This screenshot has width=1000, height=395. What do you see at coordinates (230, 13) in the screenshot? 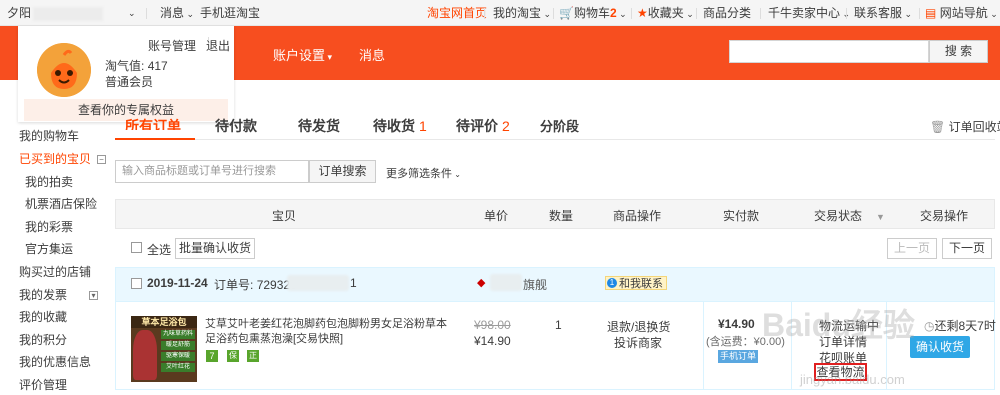
I see `mobile-taobao-link: 手机逛淘宝` at bounding box center [230, 13].